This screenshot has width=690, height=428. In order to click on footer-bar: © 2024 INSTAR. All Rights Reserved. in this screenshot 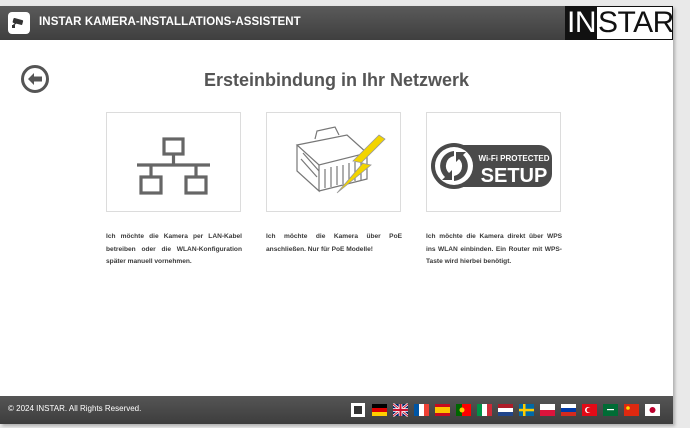, I will do `click(336, 410)`.